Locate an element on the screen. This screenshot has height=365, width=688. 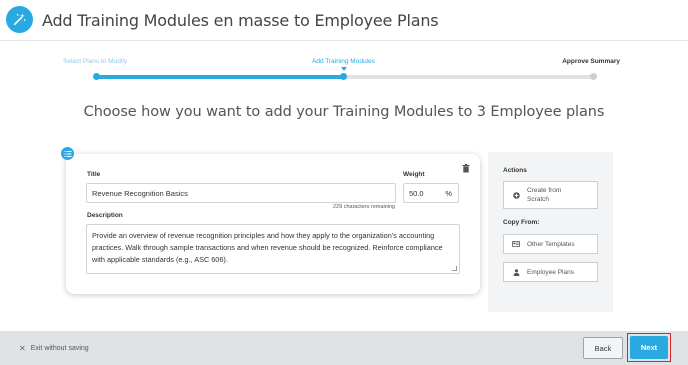
step-add-training-modules: Add Training Modules is located at coordinates (343, 61).